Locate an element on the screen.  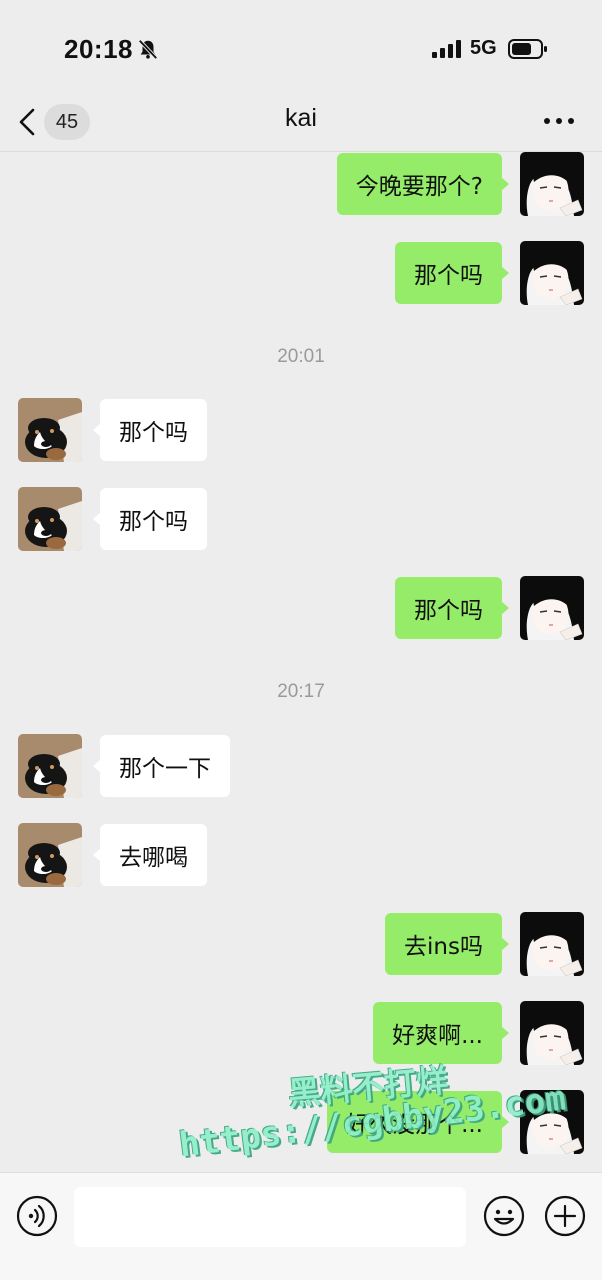
message-input is located at coordinates (270, 1217).